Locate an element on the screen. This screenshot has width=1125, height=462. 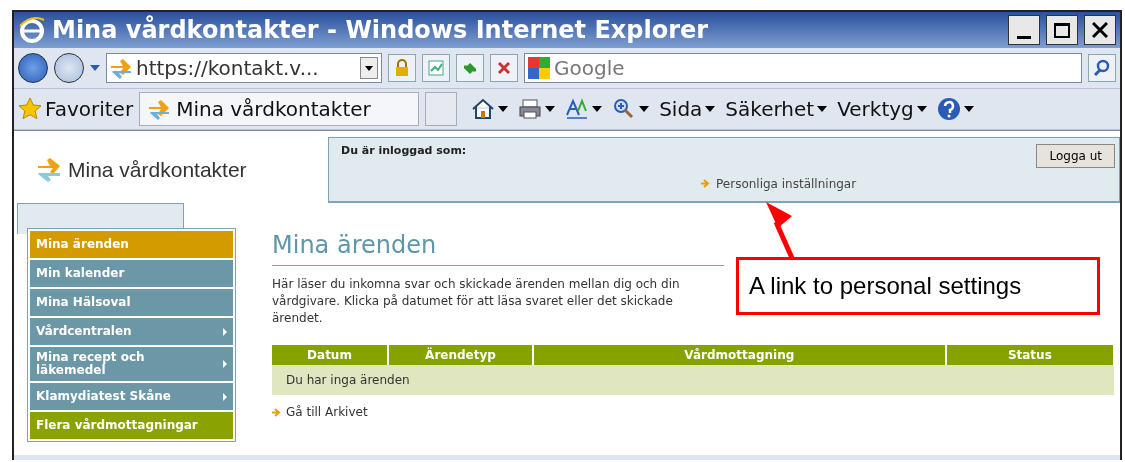
lock-icon is located at coordinates (402, 68).